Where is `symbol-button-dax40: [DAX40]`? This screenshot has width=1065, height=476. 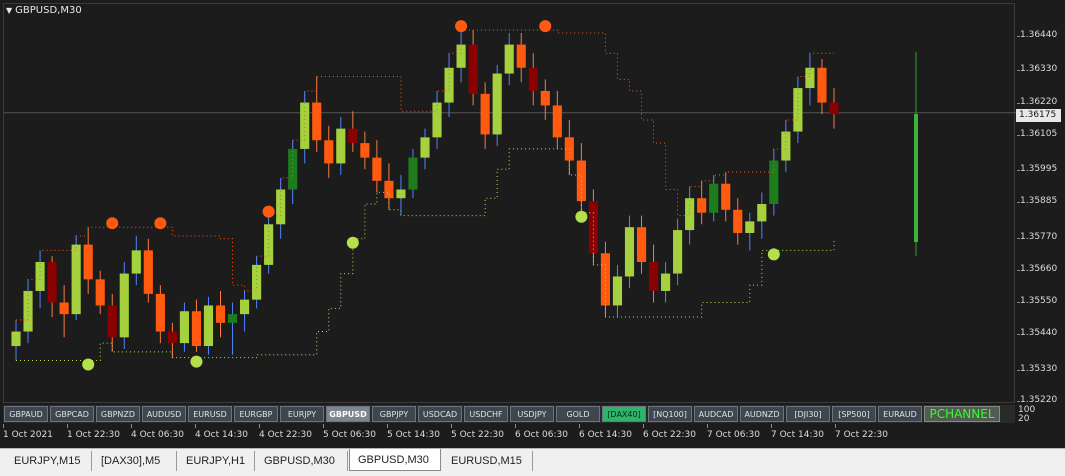 symbol-button-dax40: [DAX40] is located at coordinates (624, 414).